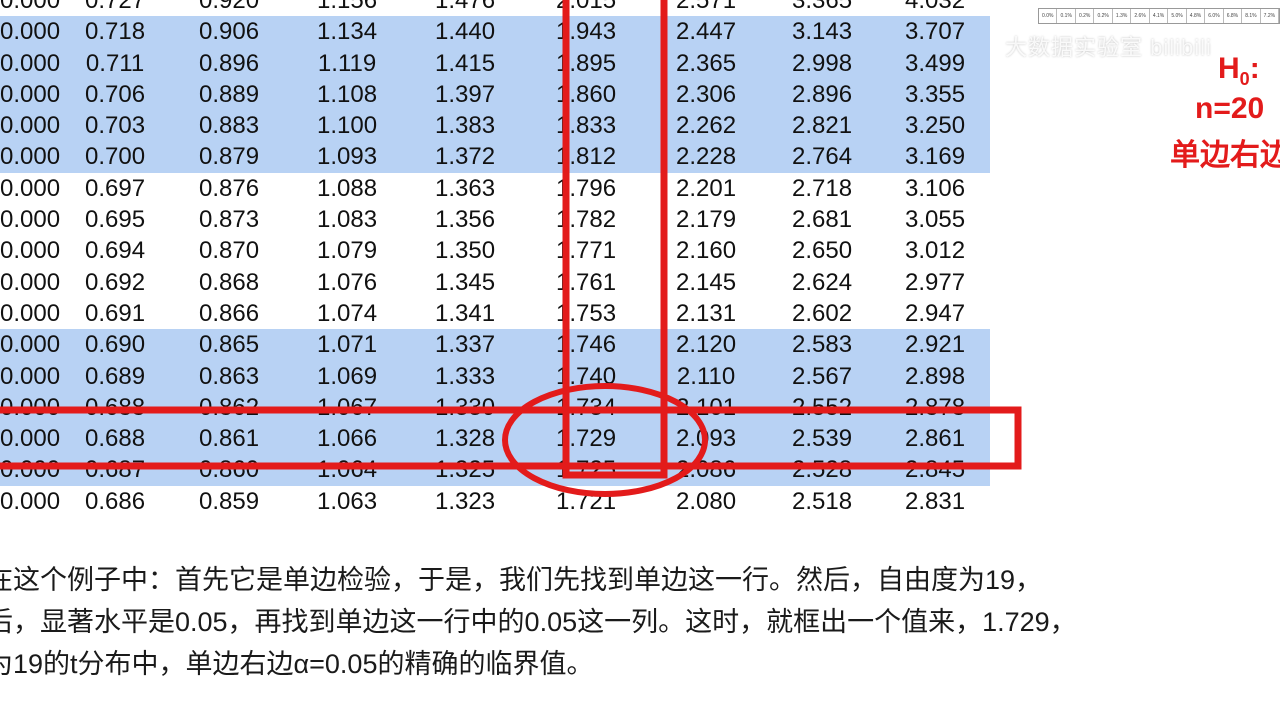 The width and height of the screenshot is (1280, 720). I want to click on table-cell: 0.863, so click(229, 376).